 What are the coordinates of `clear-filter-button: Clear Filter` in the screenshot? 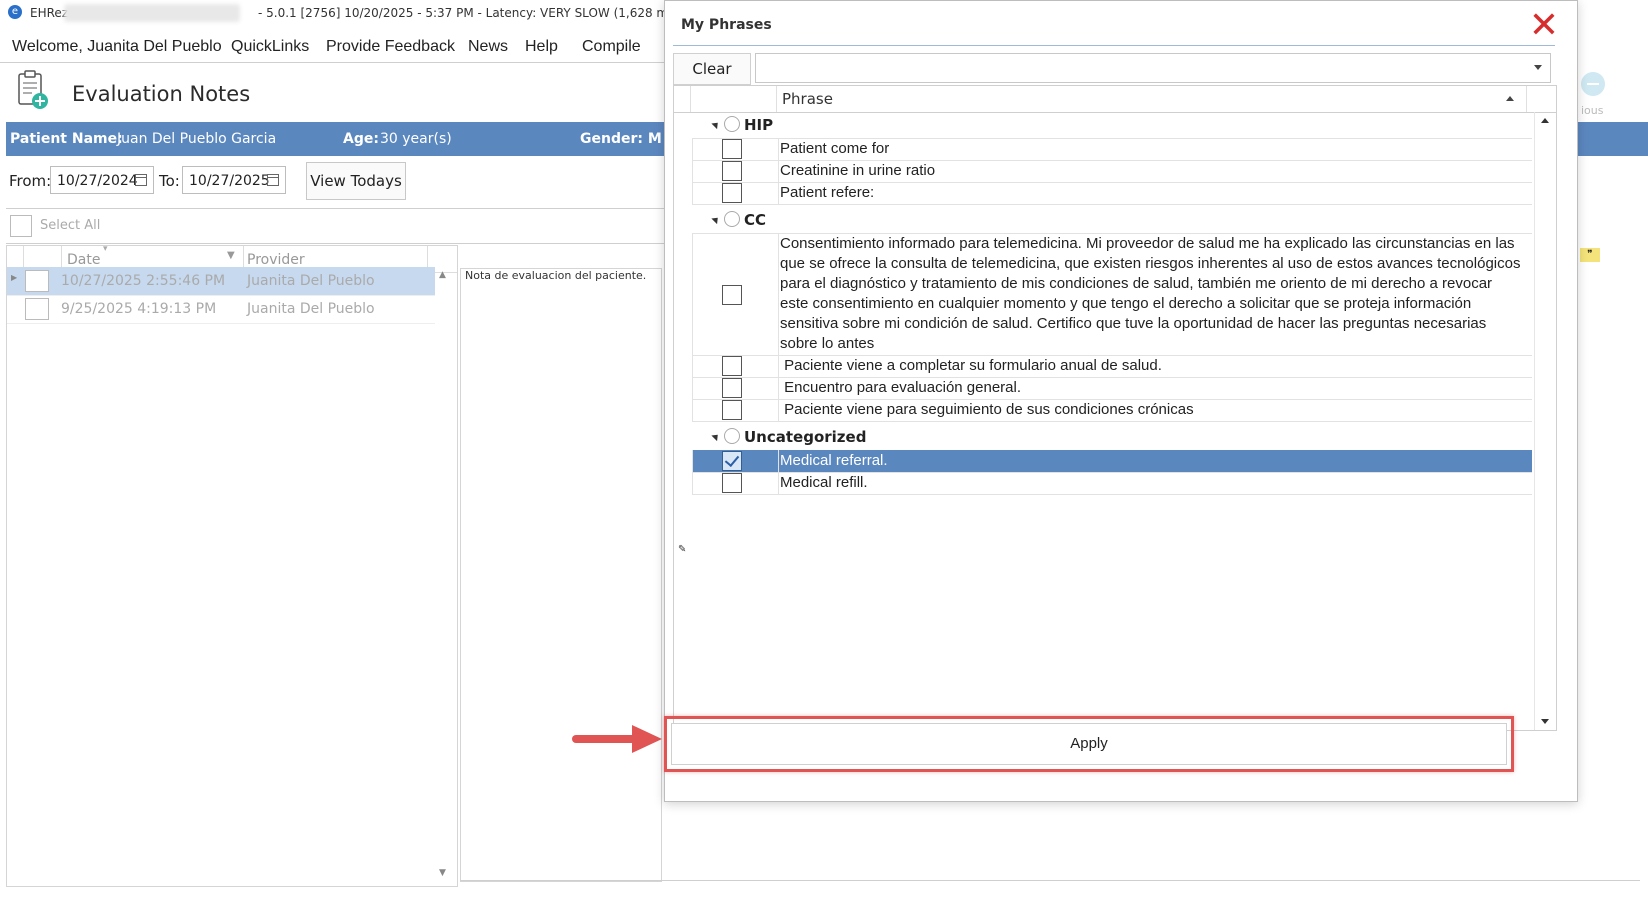 It's located at (712, 80).